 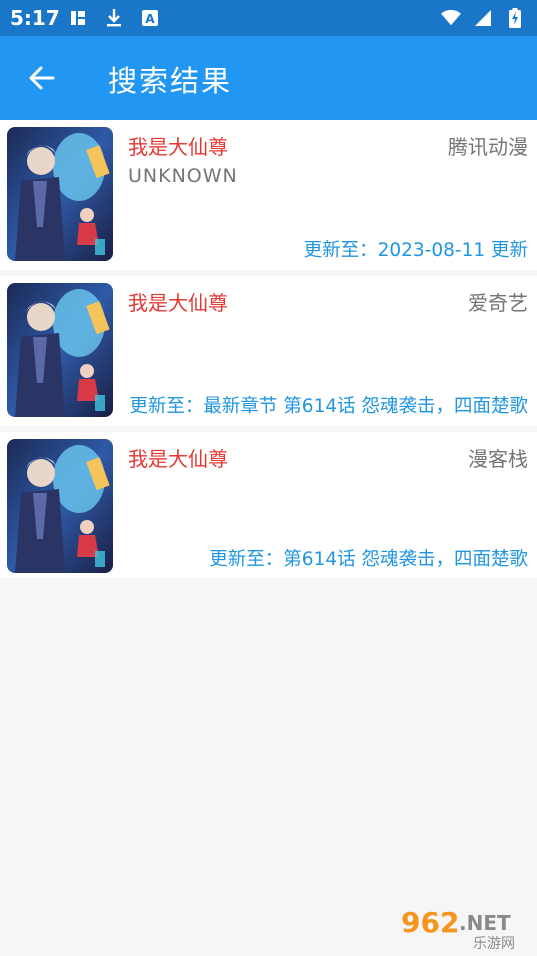 I want to click on translate-icon: A, so click(x=150, y=18).